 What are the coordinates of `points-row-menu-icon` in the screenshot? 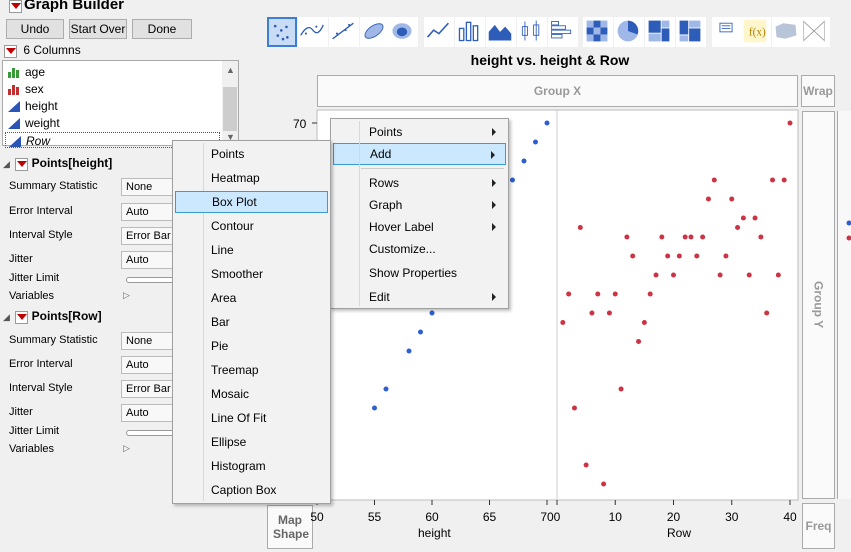 It's located at (22, 317).